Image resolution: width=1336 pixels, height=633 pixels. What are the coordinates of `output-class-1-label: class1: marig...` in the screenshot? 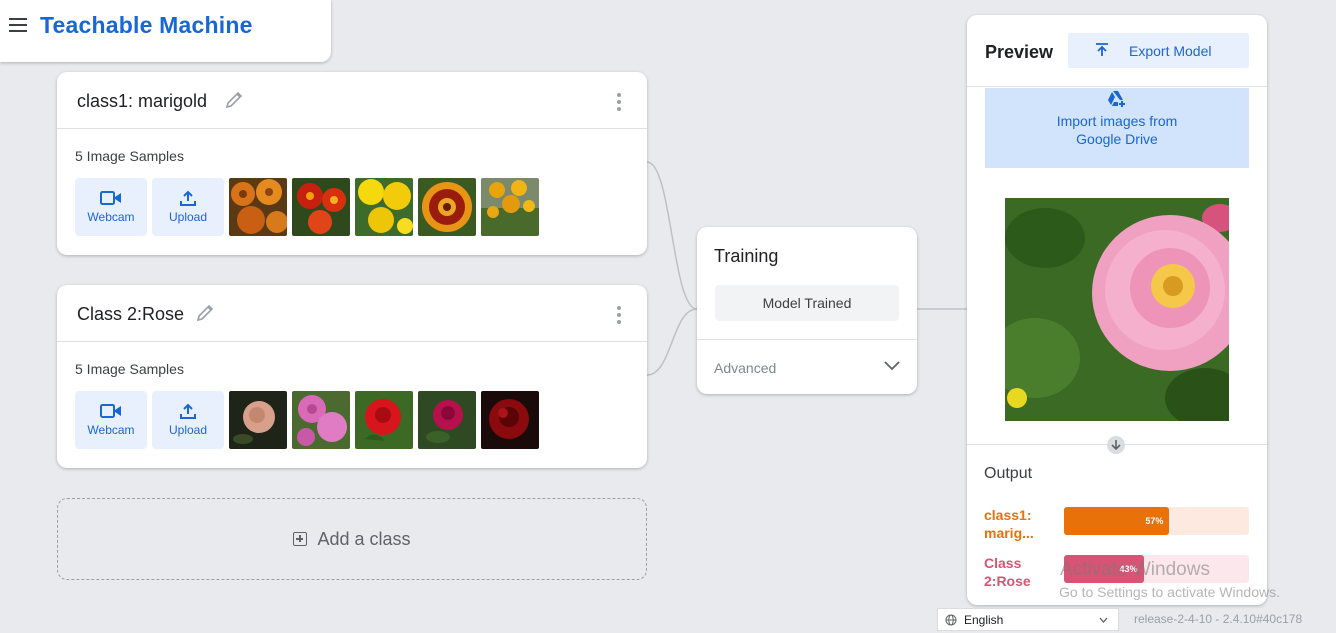 It's located at (1019, 524).